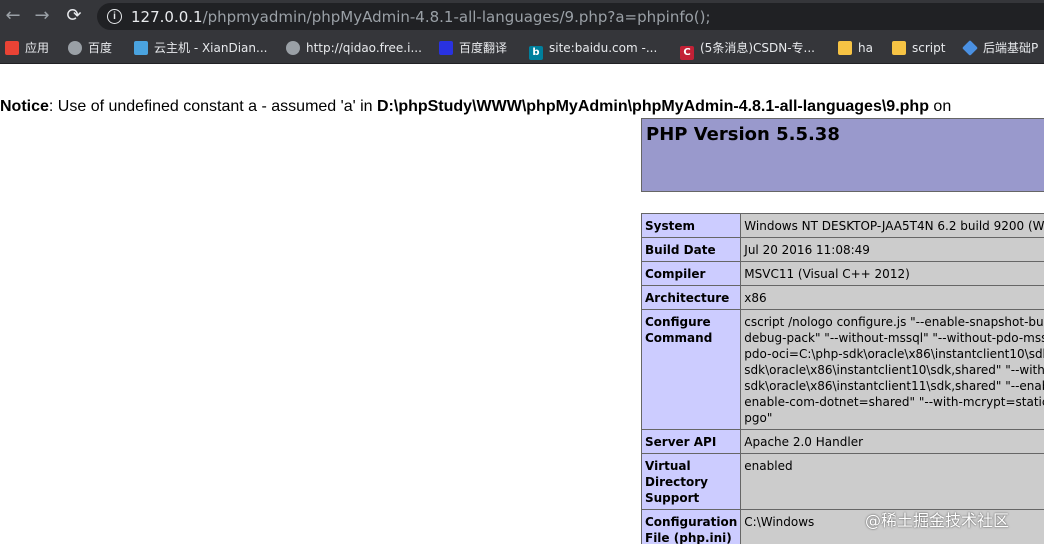 This screenshot has height=544, width=1044. Describe the element at coordinates (691, 249) in the screenshot. I see `row-key: Build Date` at that location.